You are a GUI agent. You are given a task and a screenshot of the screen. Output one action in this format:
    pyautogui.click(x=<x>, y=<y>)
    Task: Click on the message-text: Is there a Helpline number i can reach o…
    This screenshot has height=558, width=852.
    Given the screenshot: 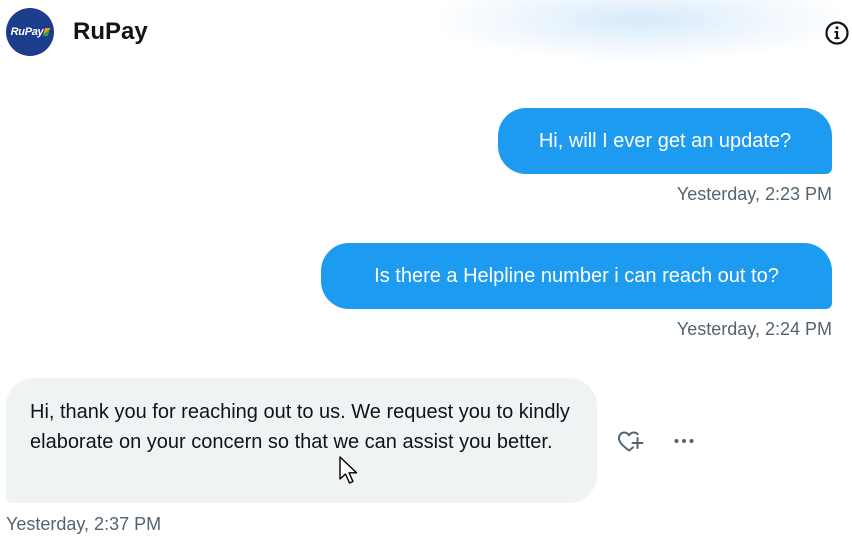 What is the action you would take?
    pyautogui.click(x=576, y=275)
    